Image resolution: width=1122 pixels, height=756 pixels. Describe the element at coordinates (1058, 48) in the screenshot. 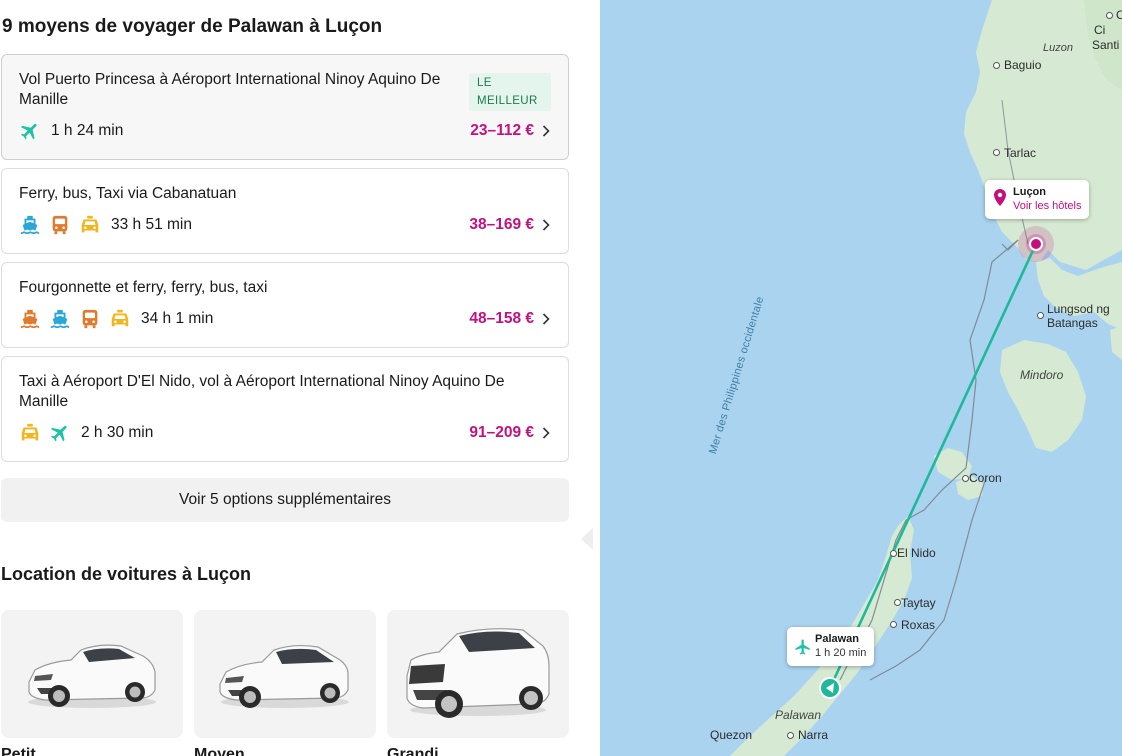

I see `place-label-luzon: Luzon` at that location.